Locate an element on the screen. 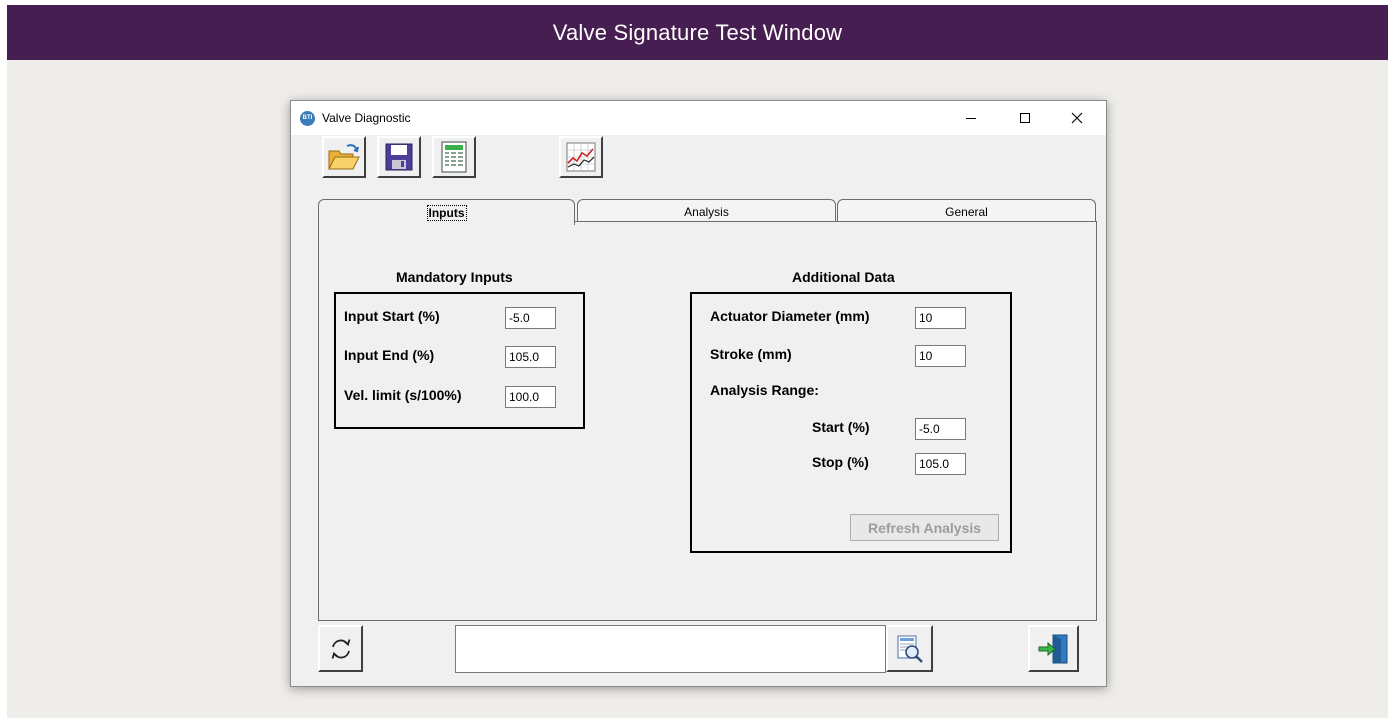 The width and height of the screenshot is (1394, 721). tab-general: General is located at coordinates (966, 211).